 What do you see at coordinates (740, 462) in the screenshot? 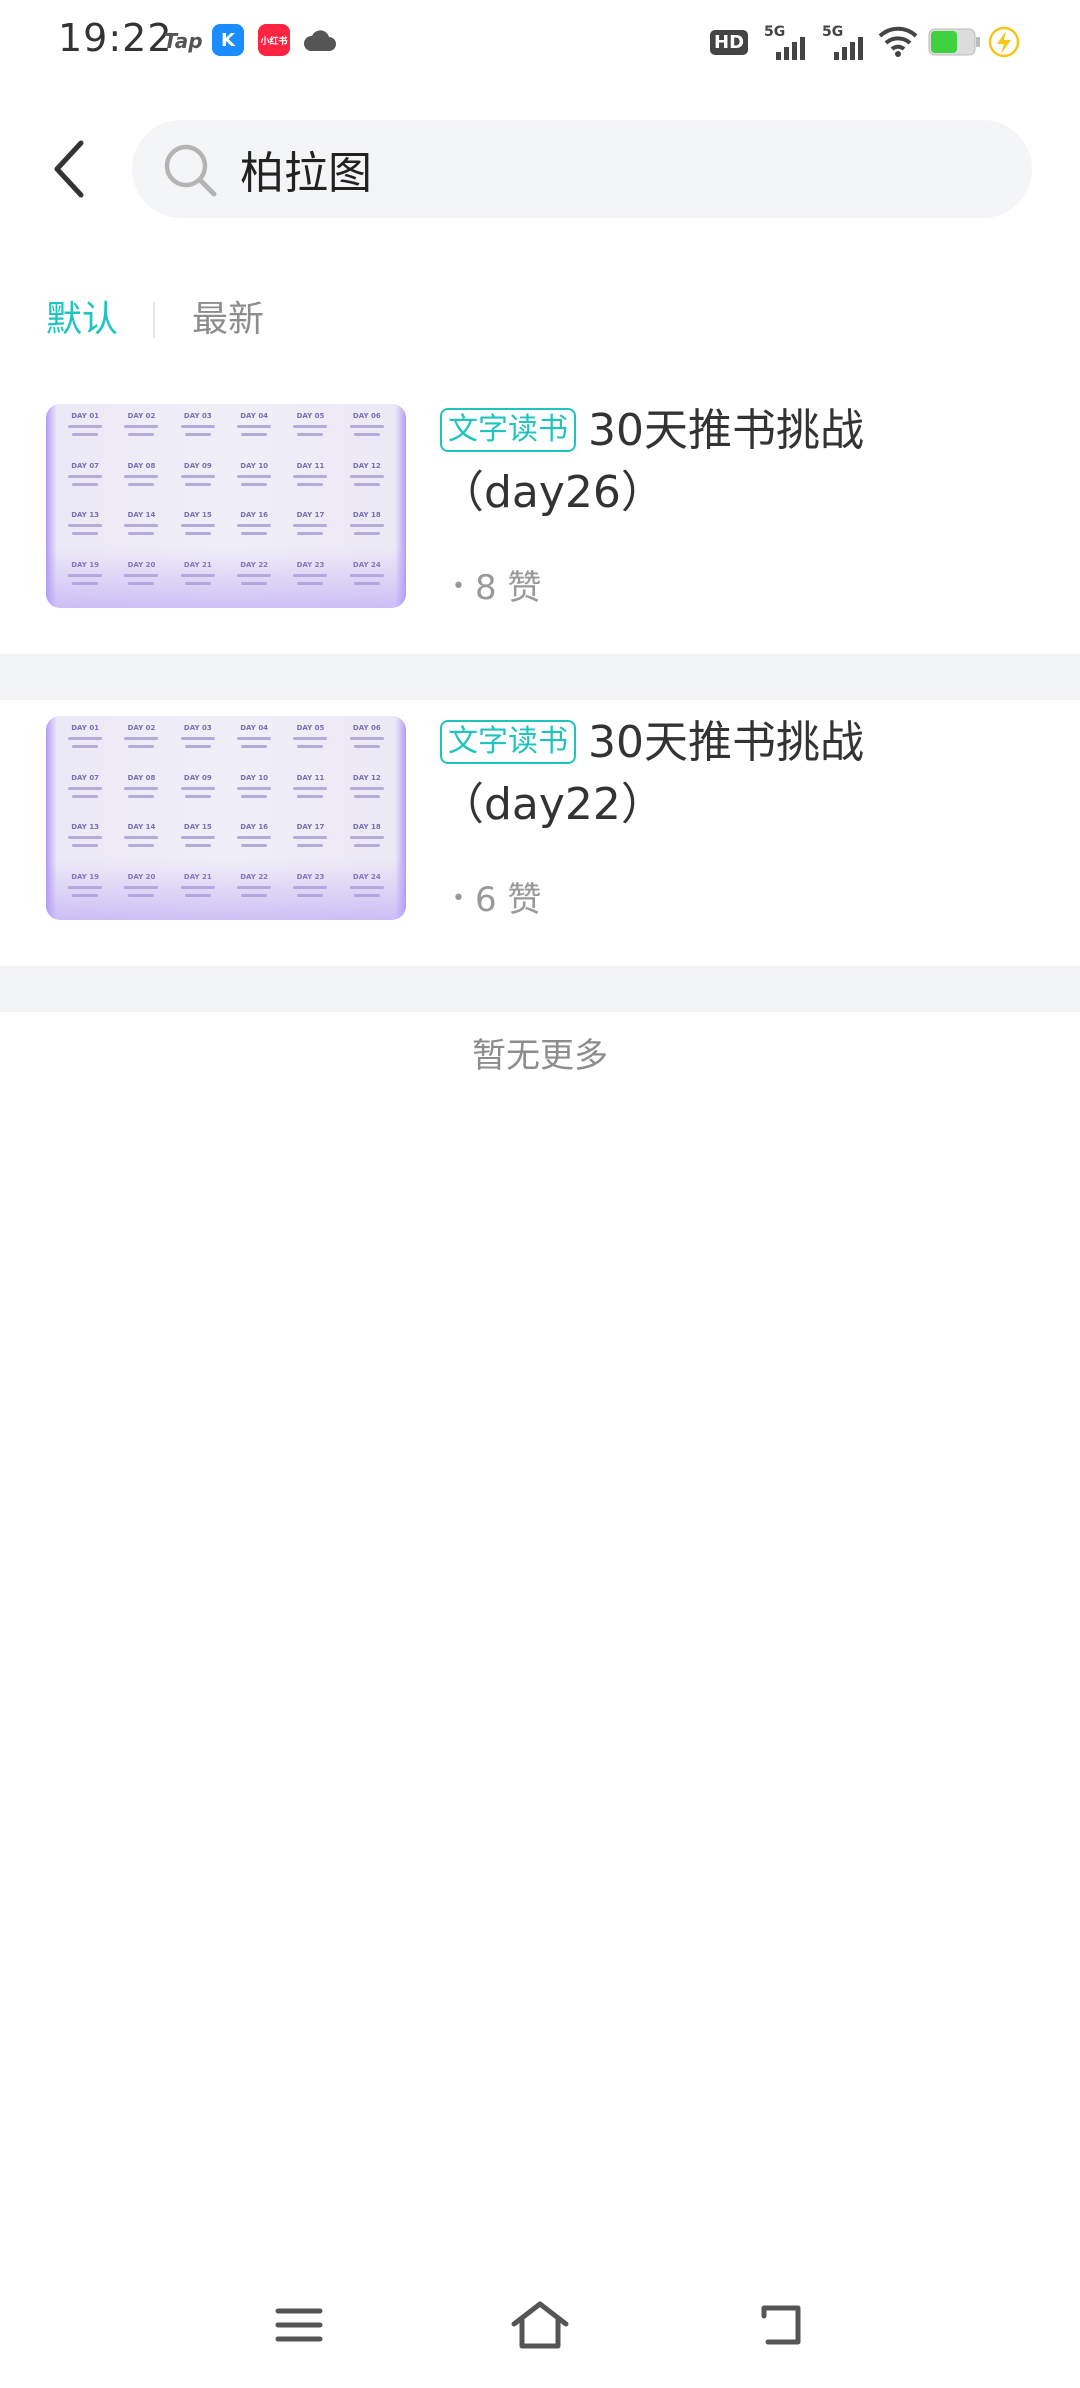
I see `item-title: 文字读书 30天推书挑战（day26）` at bounding box center [740, 462].